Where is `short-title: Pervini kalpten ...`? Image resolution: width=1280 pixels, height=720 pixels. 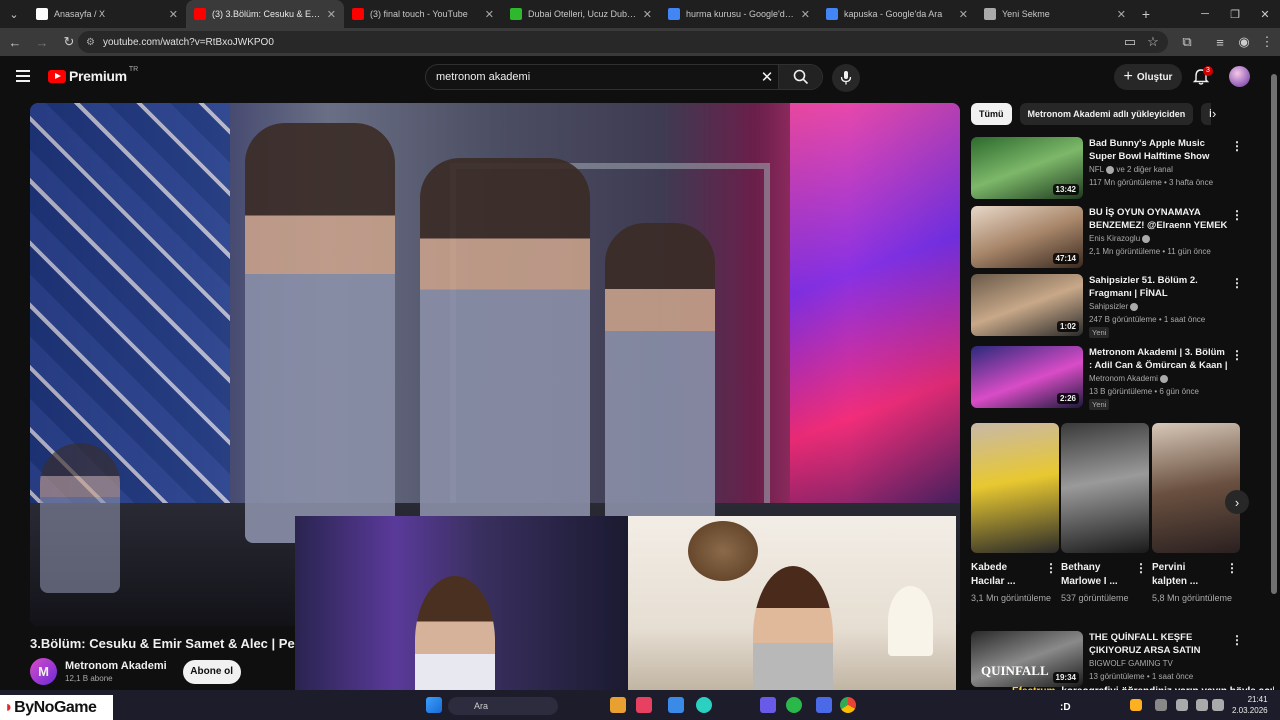
short-title: Pervini kalpten ... is located at coordinates (1187, 575).